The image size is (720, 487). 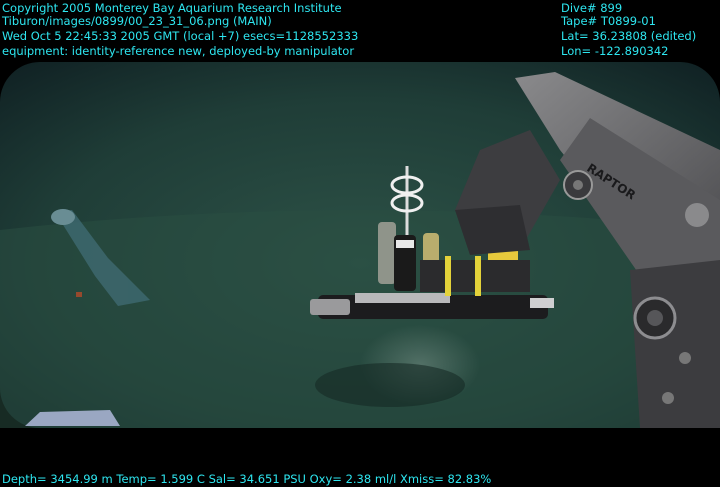 What do you see at coordinates (390, 385) in the screenshot?
I see `shadow` at bounding box center [390, 385].